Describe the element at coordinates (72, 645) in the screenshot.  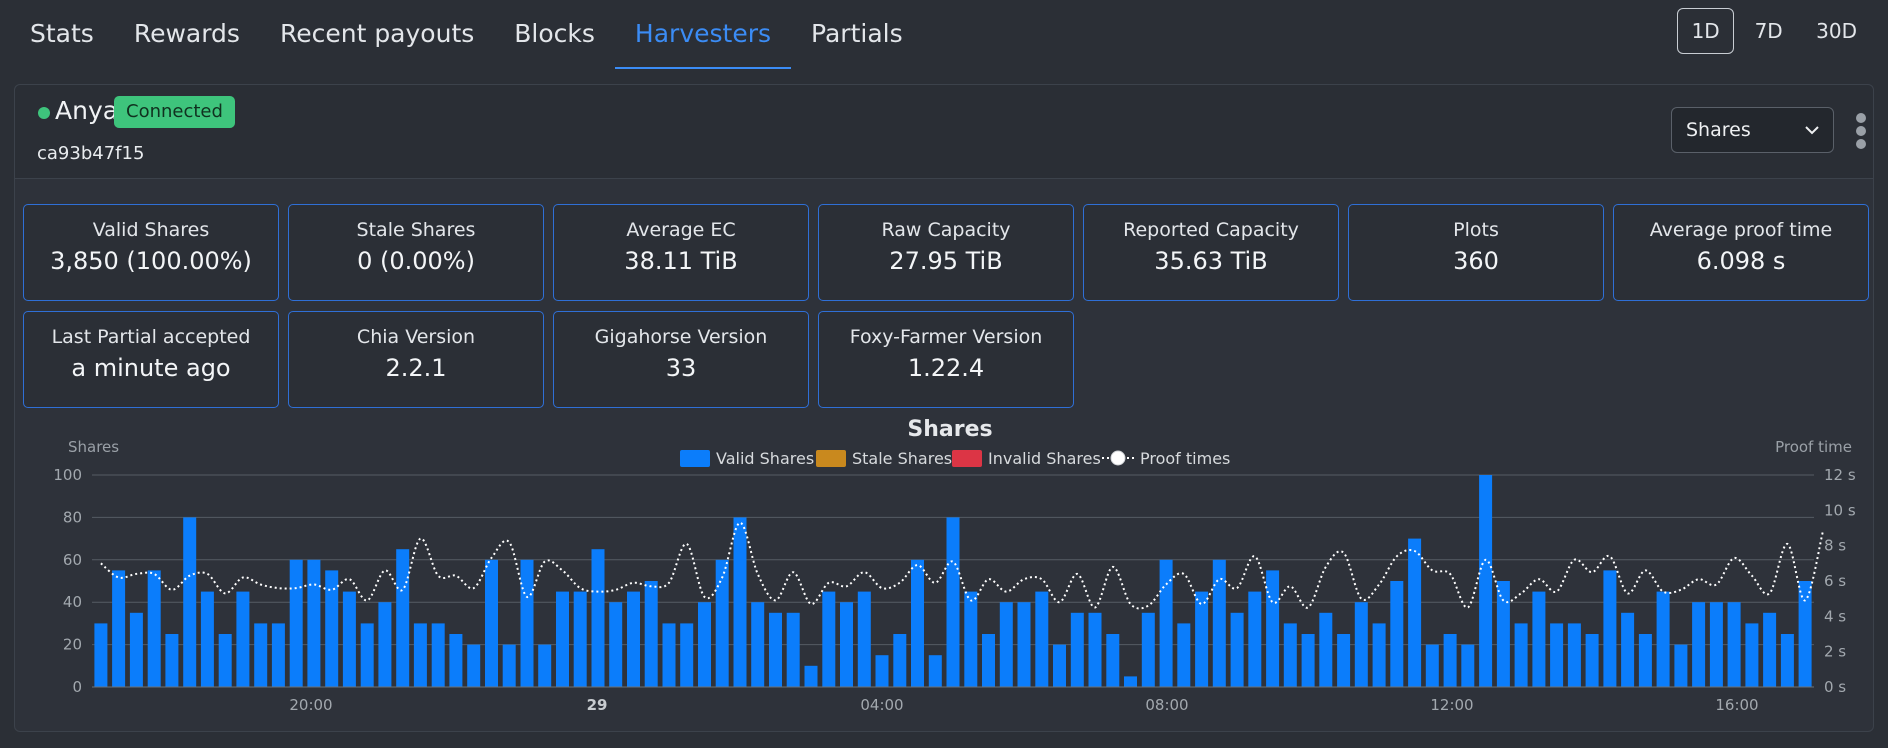
I see `y-tick-label: 20` at that location.